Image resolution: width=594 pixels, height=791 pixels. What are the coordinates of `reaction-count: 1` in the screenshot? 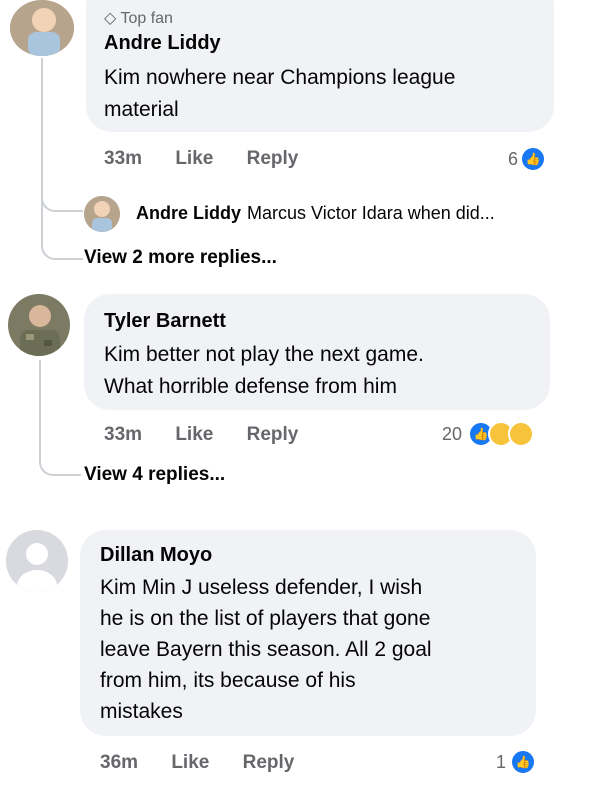 It's located at (501, 762).